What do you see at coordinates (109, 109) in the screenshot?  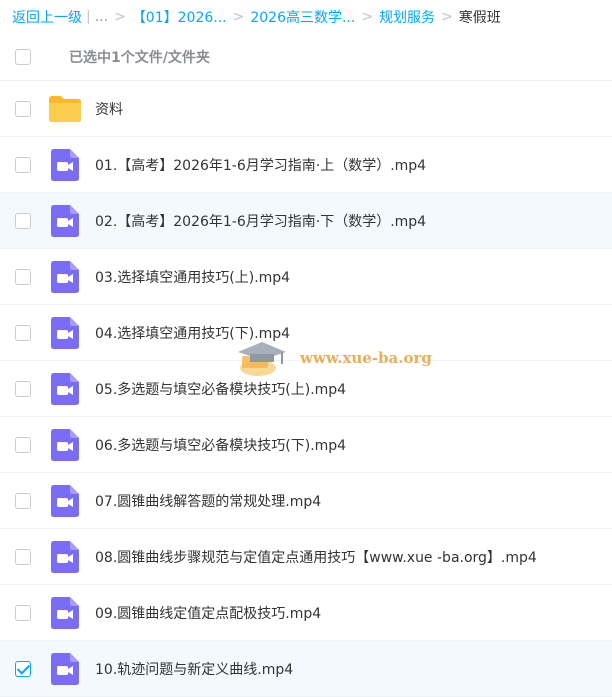 I see `file-name: 资料` at bounding box center [109, 109].